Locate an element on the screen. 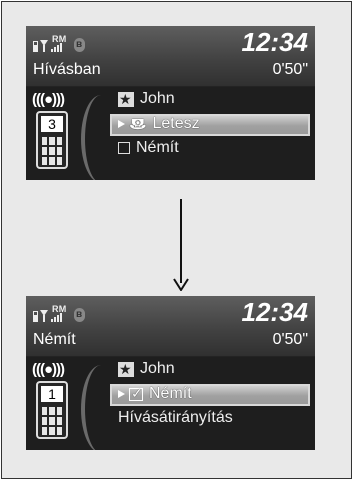 This screenshot has width=353, height=480. status-header: RM ʙ 12:34 Némít 0'50" is located at coordinates (170, 326).